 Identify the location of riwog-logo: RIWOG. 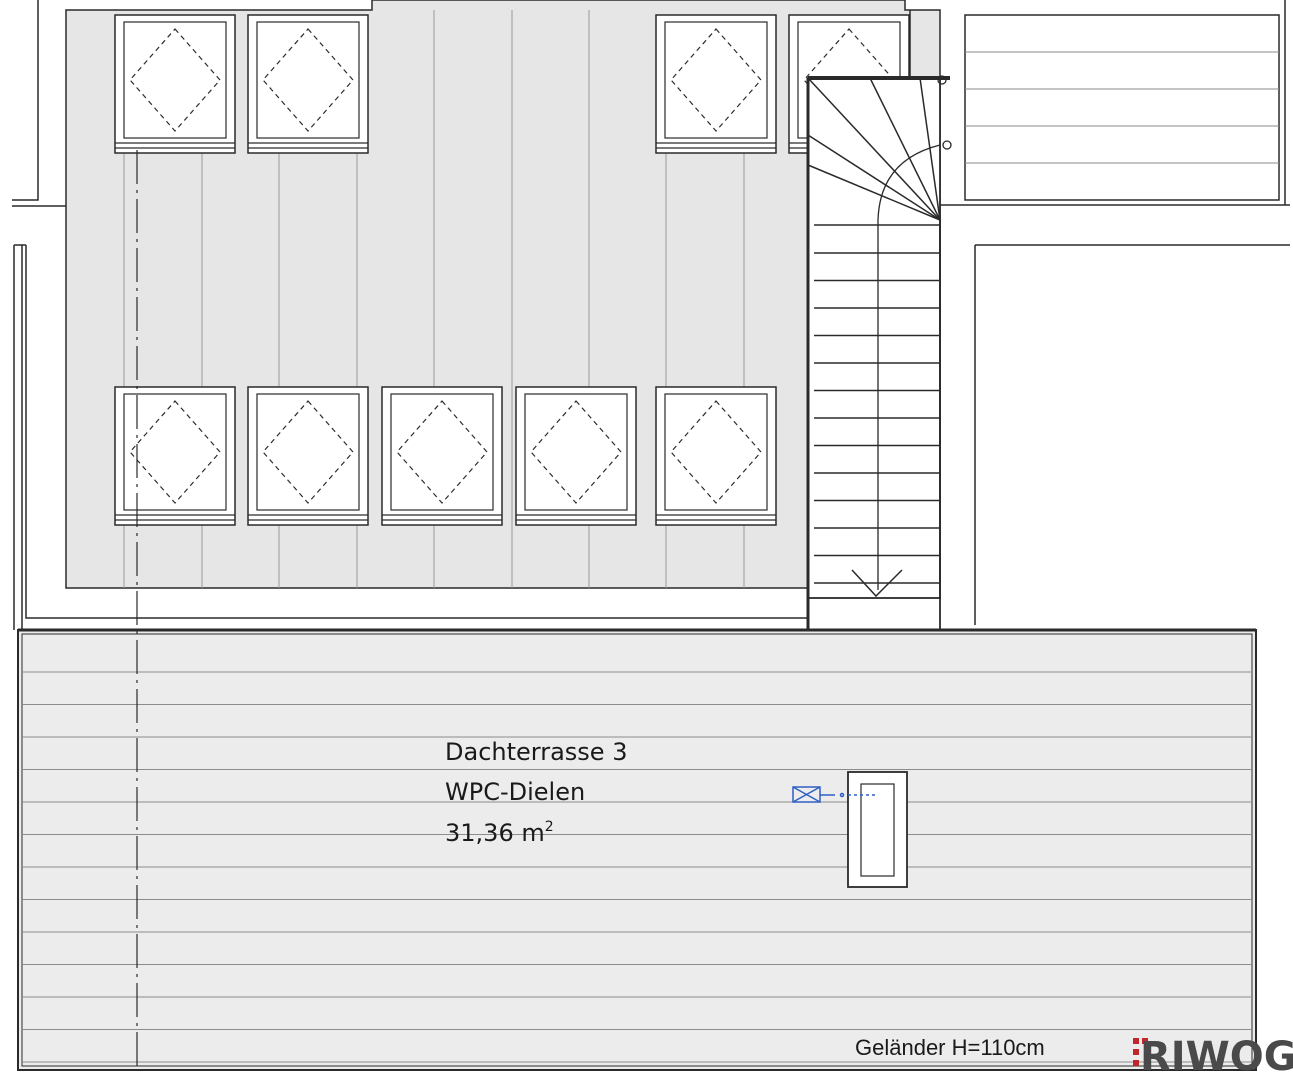
(1213, 1057).